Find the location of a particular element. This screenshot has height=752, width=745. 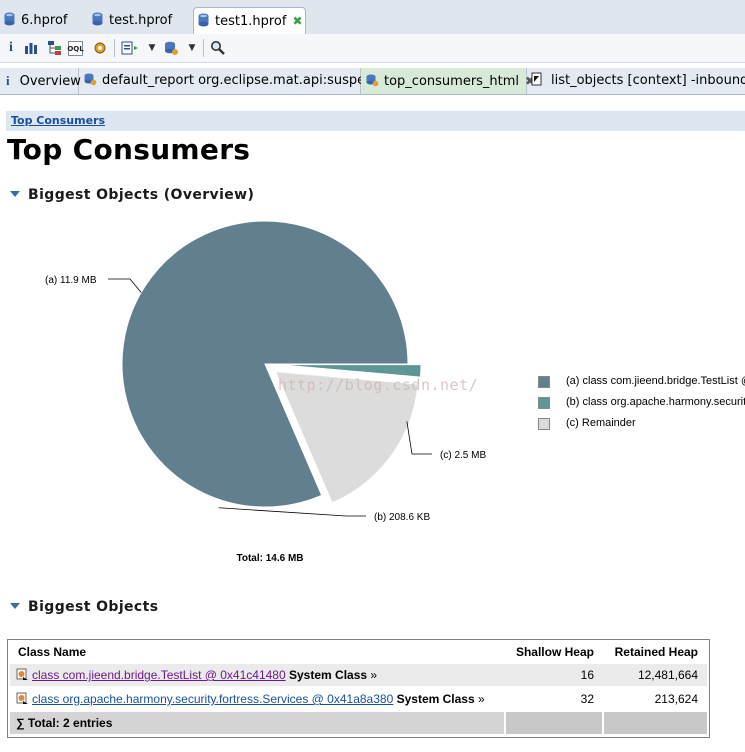

legend-label: (a) class com.jieend.bridge.TestList @ is located at coordinates (655, 381).